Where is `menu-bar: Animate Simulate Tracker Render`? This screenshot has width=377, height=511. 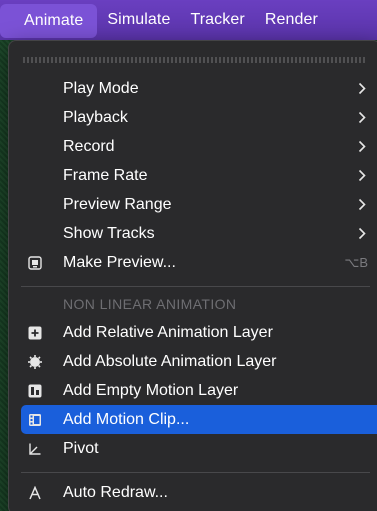 menu-bar: Animate Simulate Tracker Render is located at coordinates (188, 20).